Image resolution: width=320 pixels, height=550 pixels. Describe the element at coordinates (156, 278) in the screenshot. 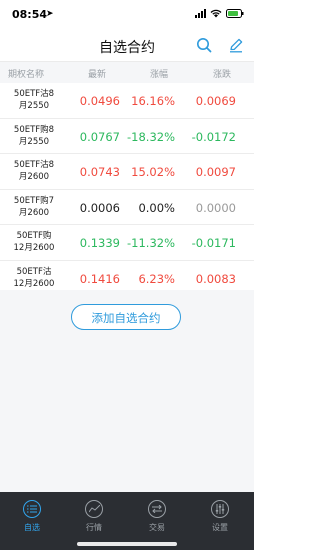

I see `change-rate: 6.23%` at that location.